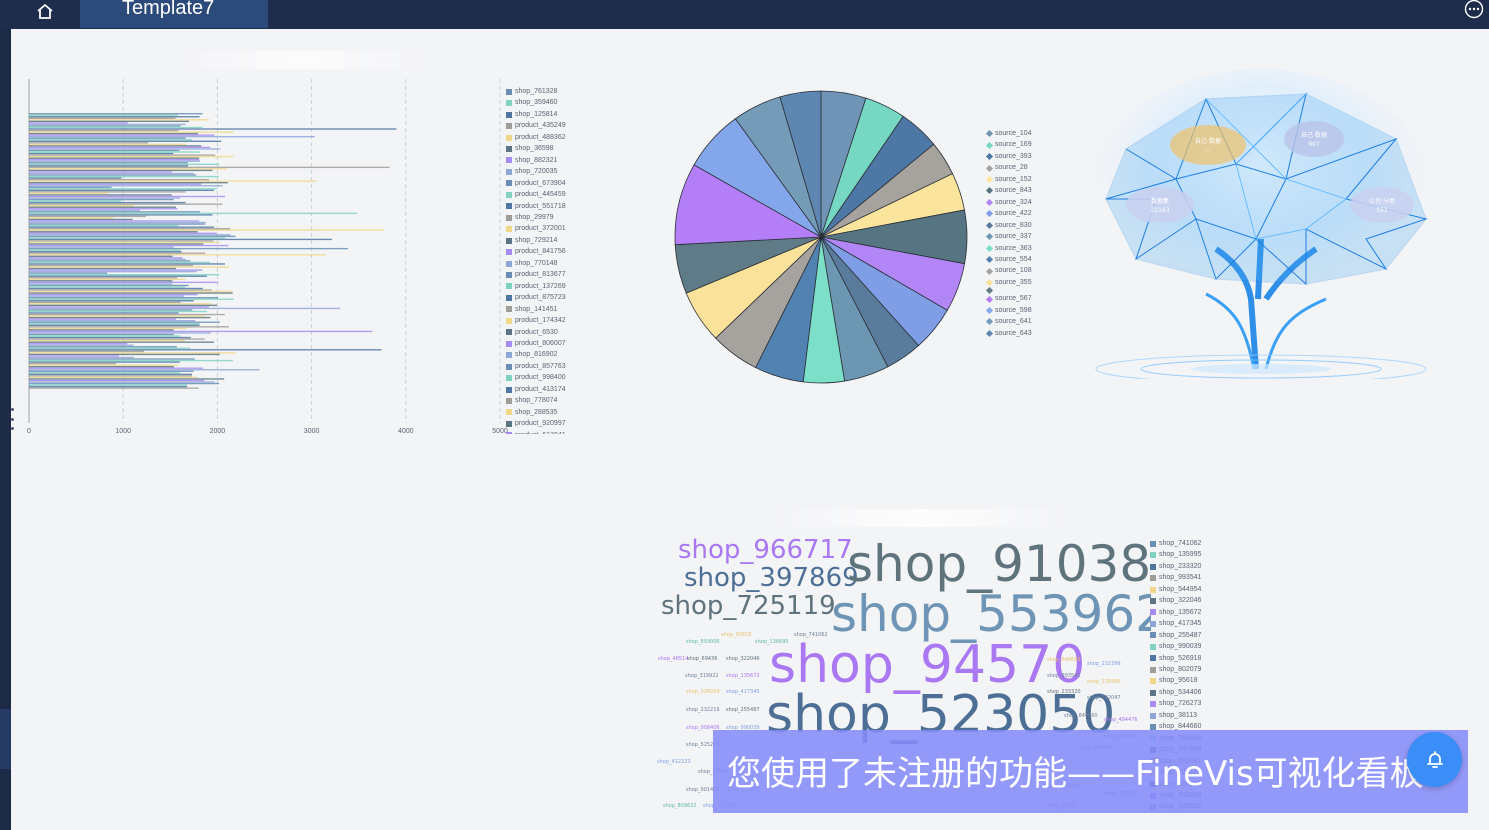 This screenshot has height=830, width=1489. I want to click on tab-template: Template7, so click(174, 14).